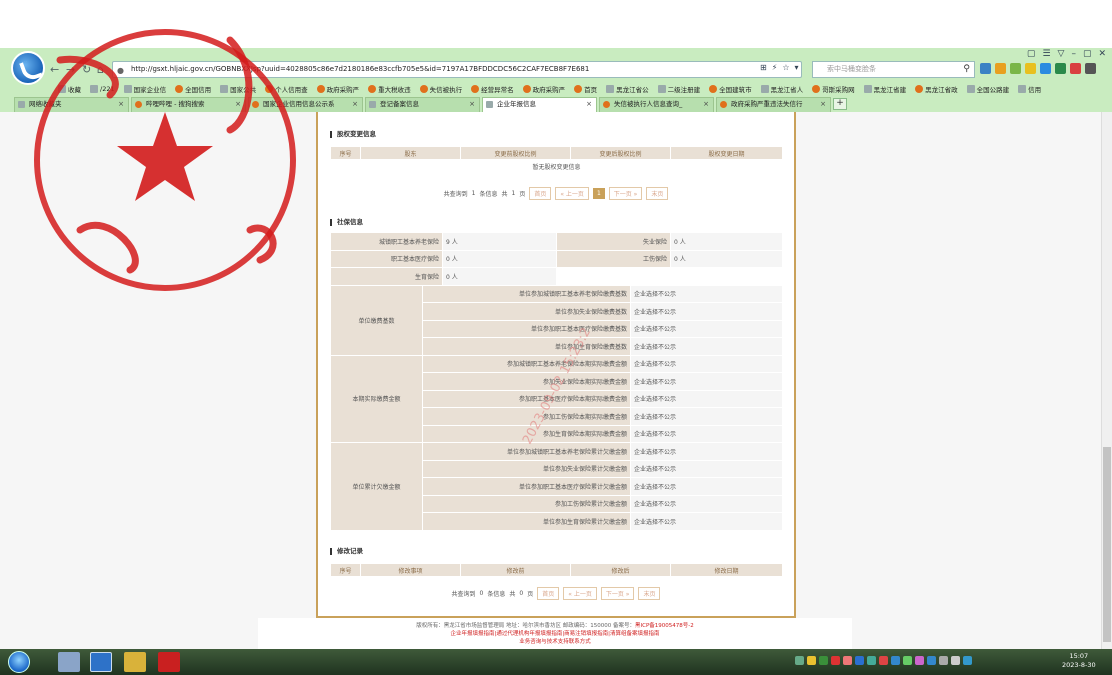 This screenshot has height=675, width=1112. What do you see at coordinates (664, 626) in the screenshot?
I see `icp-link: 黑ICP备19005478号-2` at bounding box center [664, 626].